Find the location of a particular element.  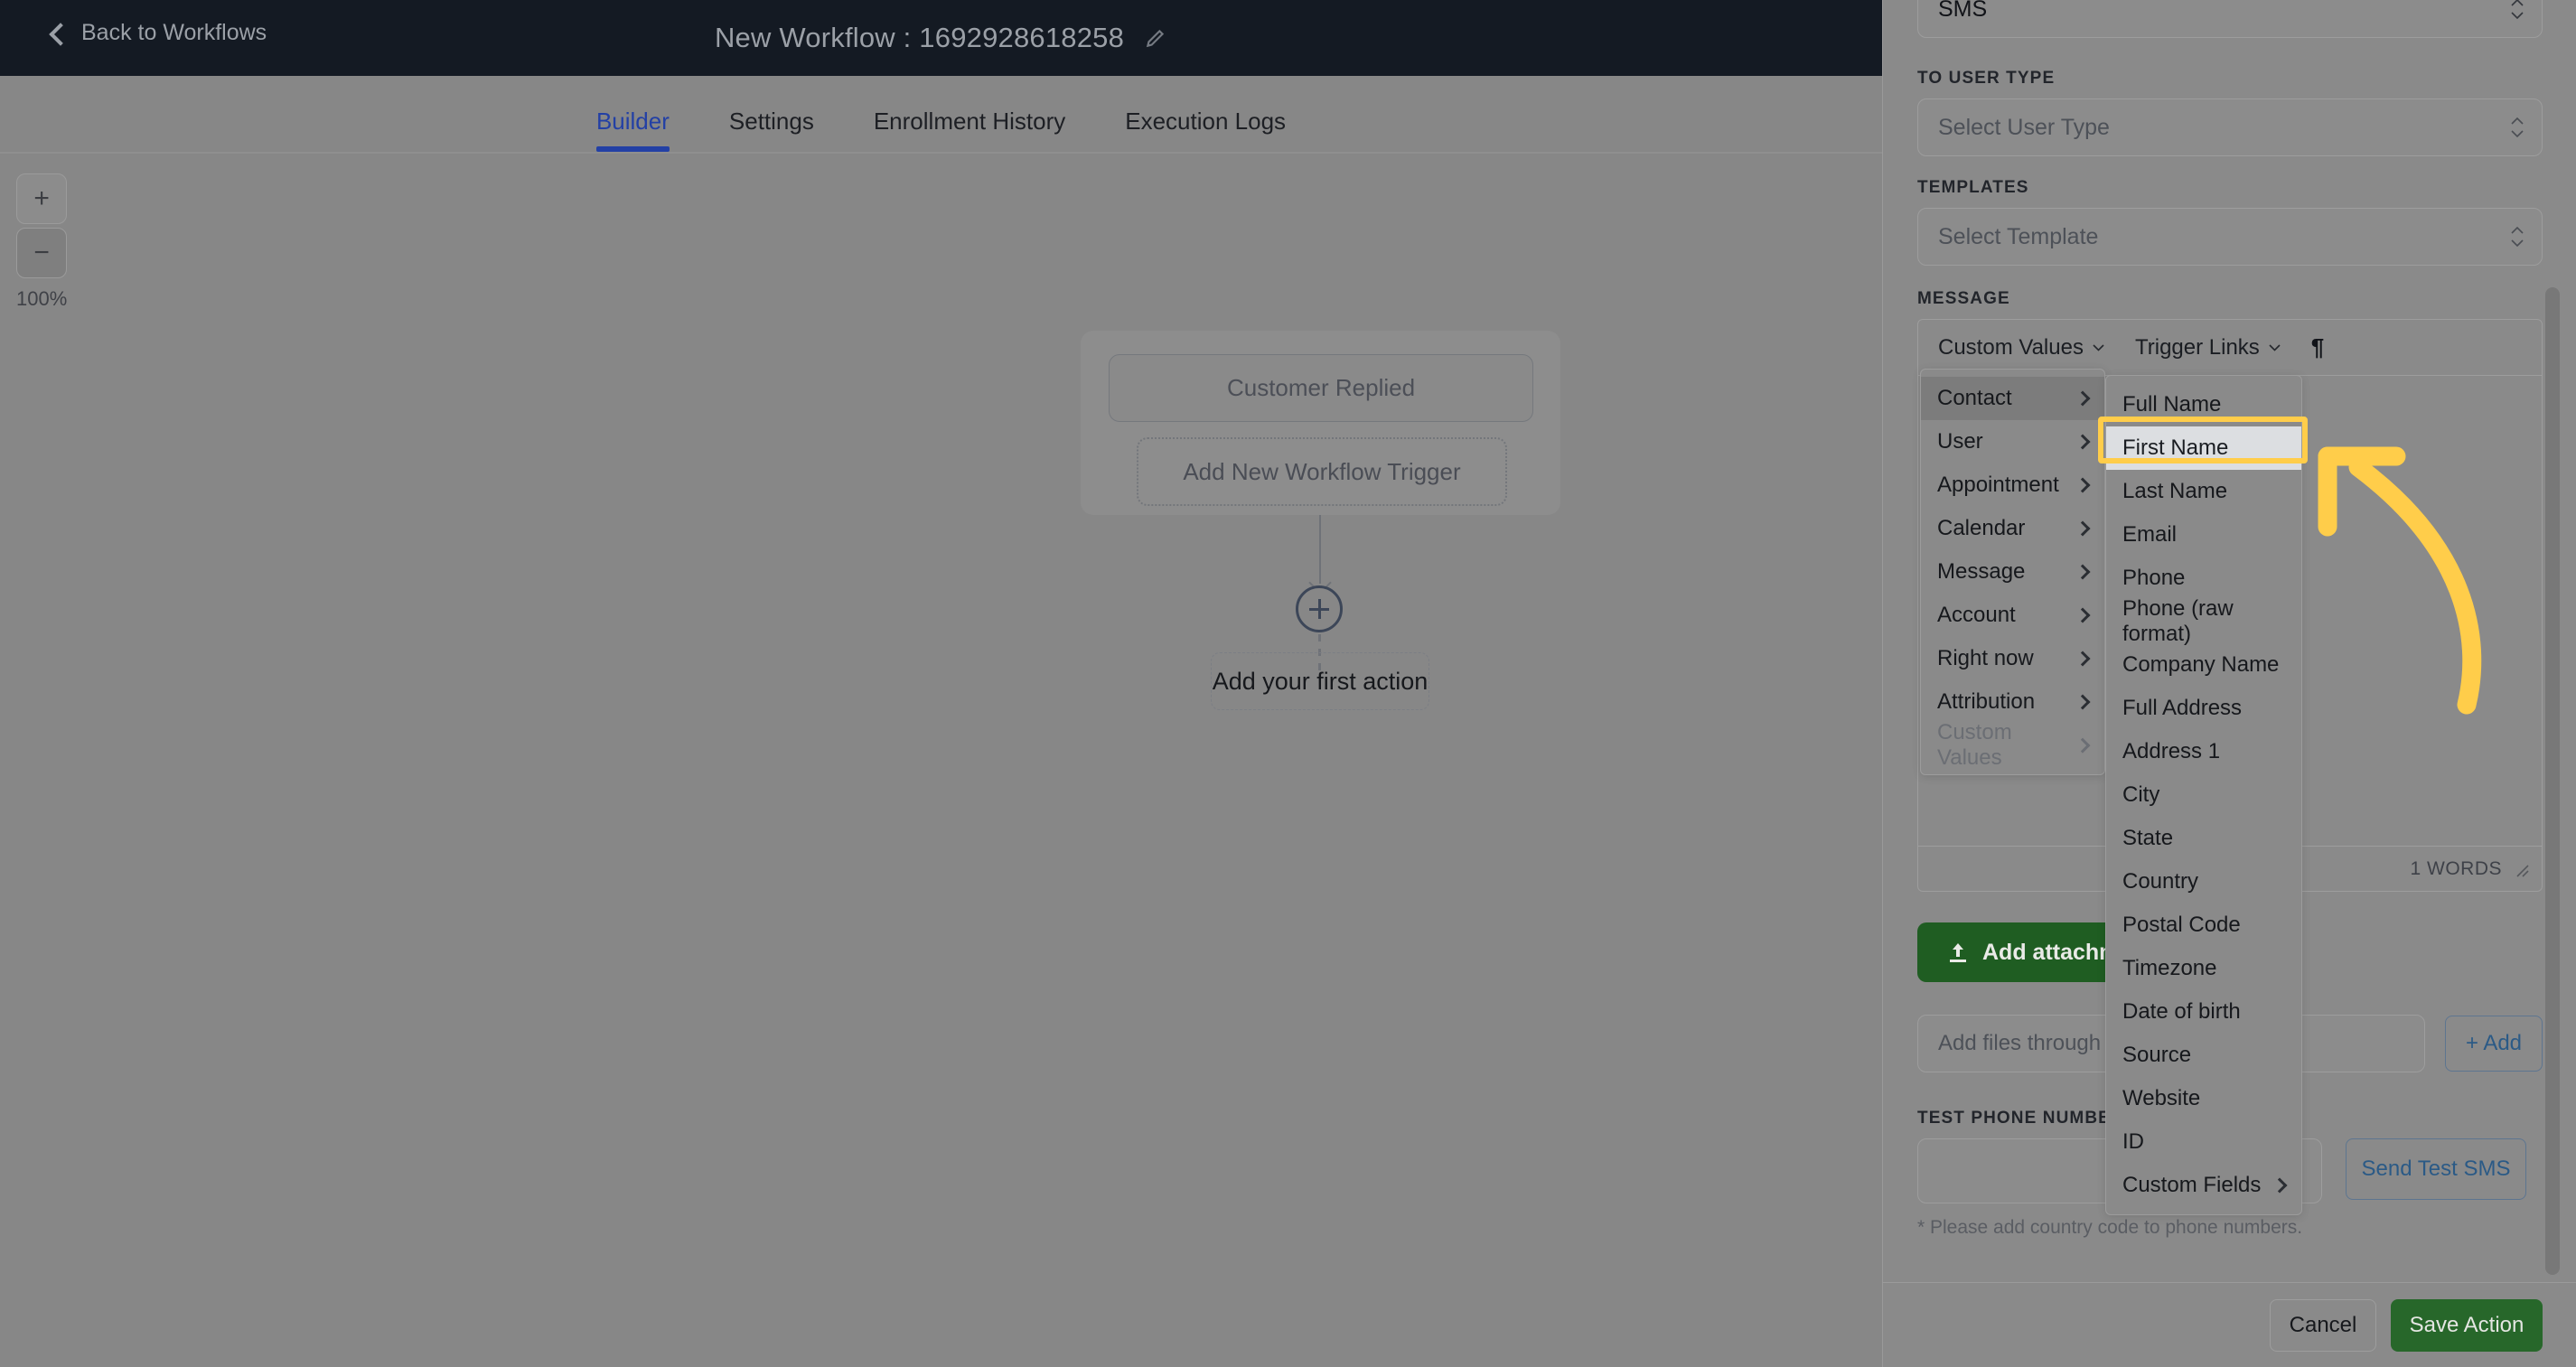

plus-circle-icon is located at coordinates (1319, 608).